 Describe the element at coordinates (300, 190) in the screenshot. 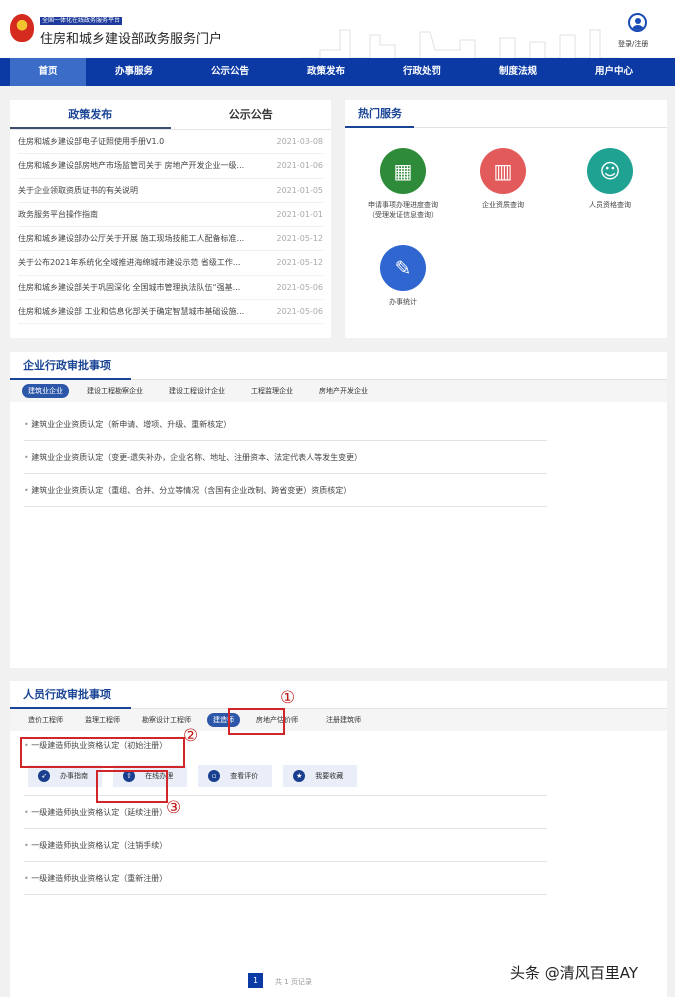

I see `news-date: 2021-01-05` at that location.